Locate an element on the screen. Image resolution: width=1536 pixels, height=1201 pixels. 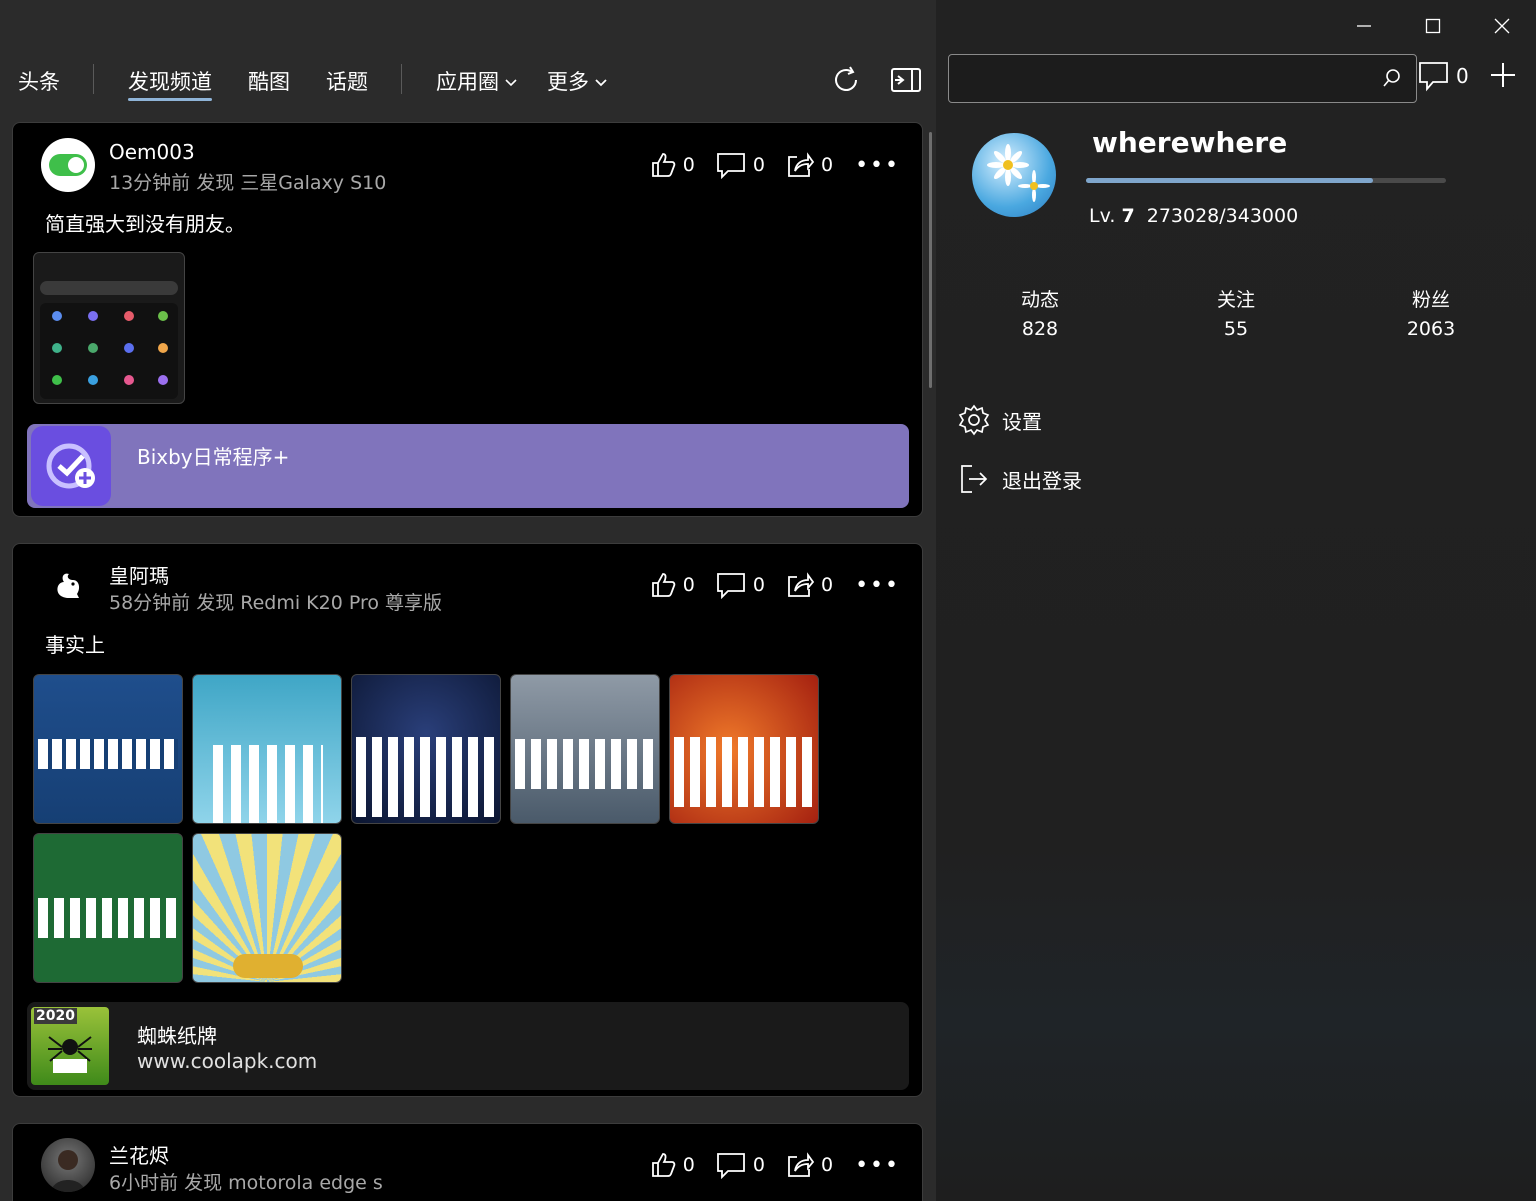
minimize-icon is located at coordinates (1363, 26).